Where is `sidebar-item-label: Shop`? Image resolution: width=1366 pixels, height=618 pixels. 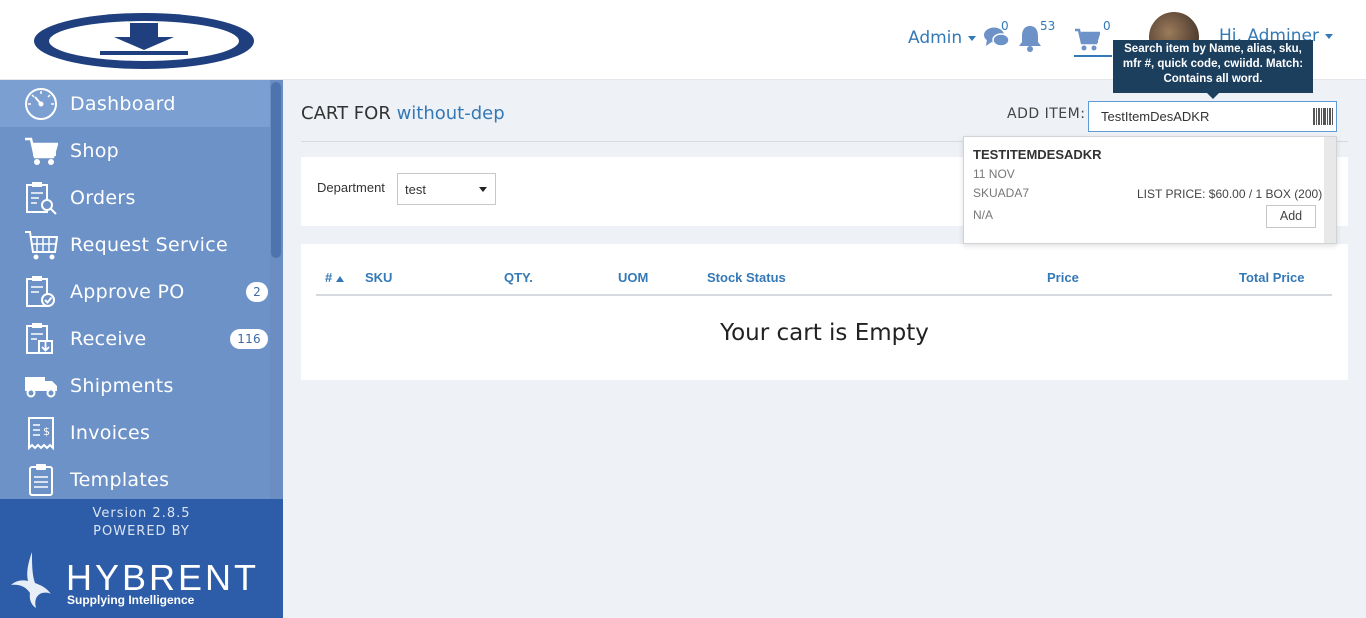 sidebar-item-label: Shop is located at coordinates (94, 150).